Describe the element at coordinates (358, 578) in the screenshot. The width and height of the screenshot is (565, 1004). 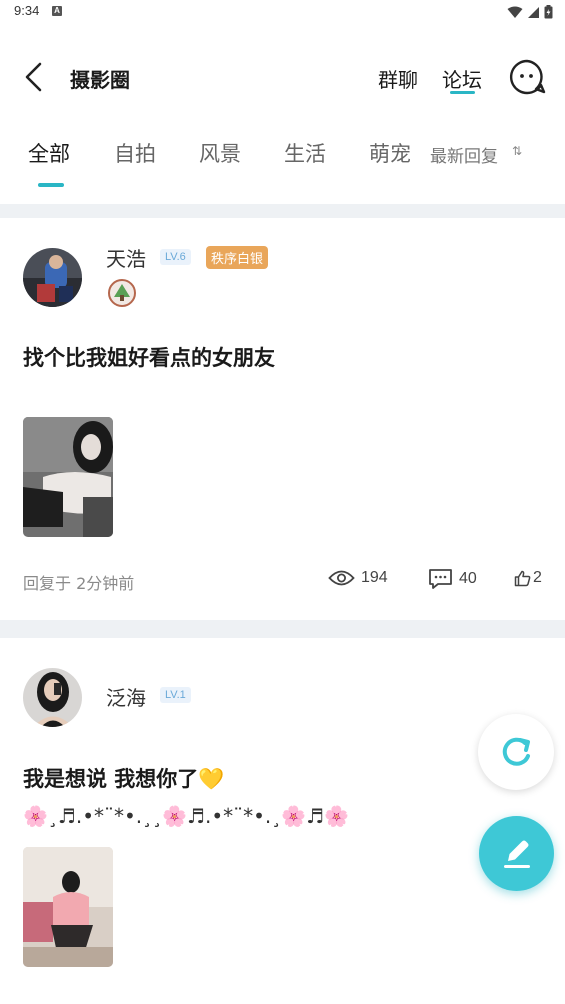
I see `view-count: 194` at that location.